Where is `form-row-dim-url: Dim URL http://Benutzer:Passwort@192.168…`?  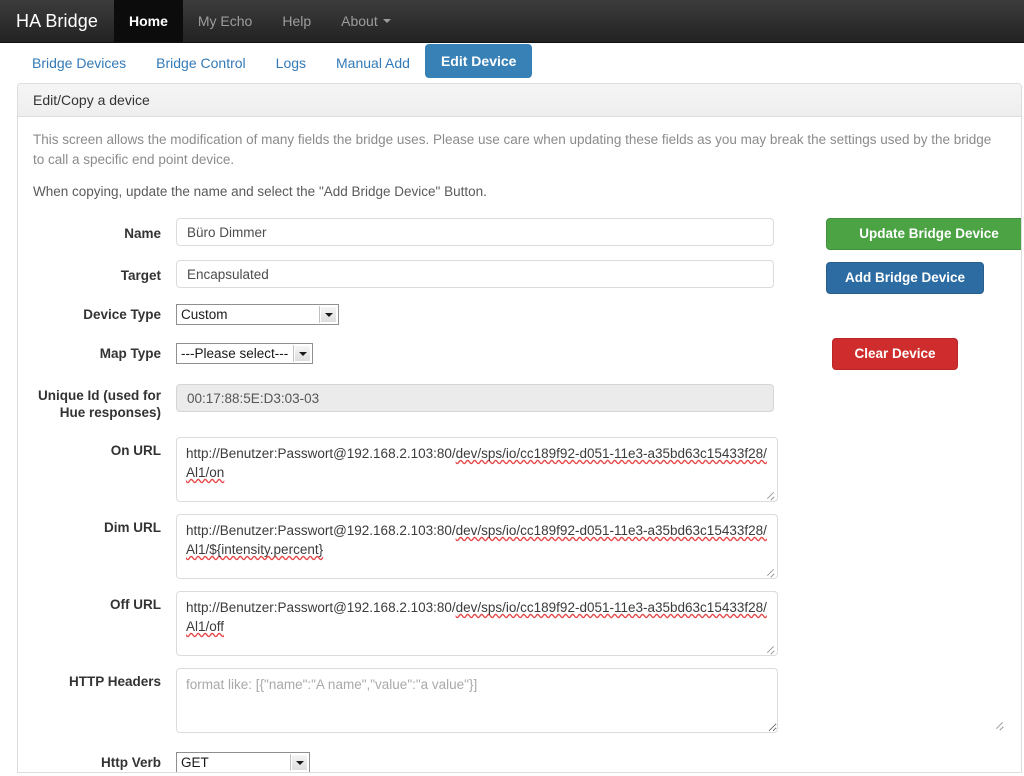 form-row-dim-url: Dim URL http://Benutzer:Passwort@192.168… is located at coordinates (519, 546).